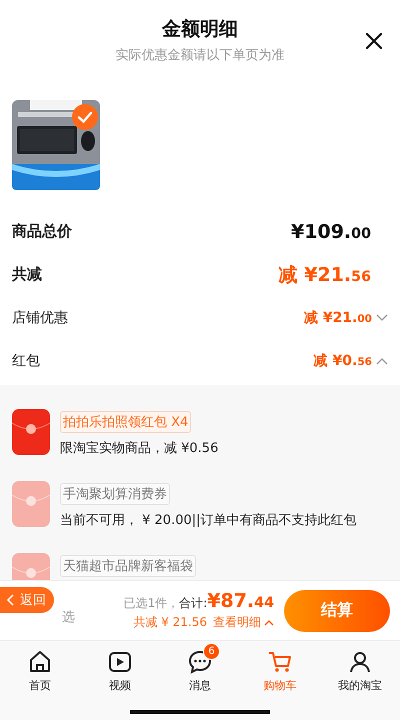 The height and width of the screenshot is (720, 400). What do you see at coordinates (128, 566) in the screenshot?
I see `packet-tag: 天猫超市品牌新客福袋` at bounding box center [128, 566].